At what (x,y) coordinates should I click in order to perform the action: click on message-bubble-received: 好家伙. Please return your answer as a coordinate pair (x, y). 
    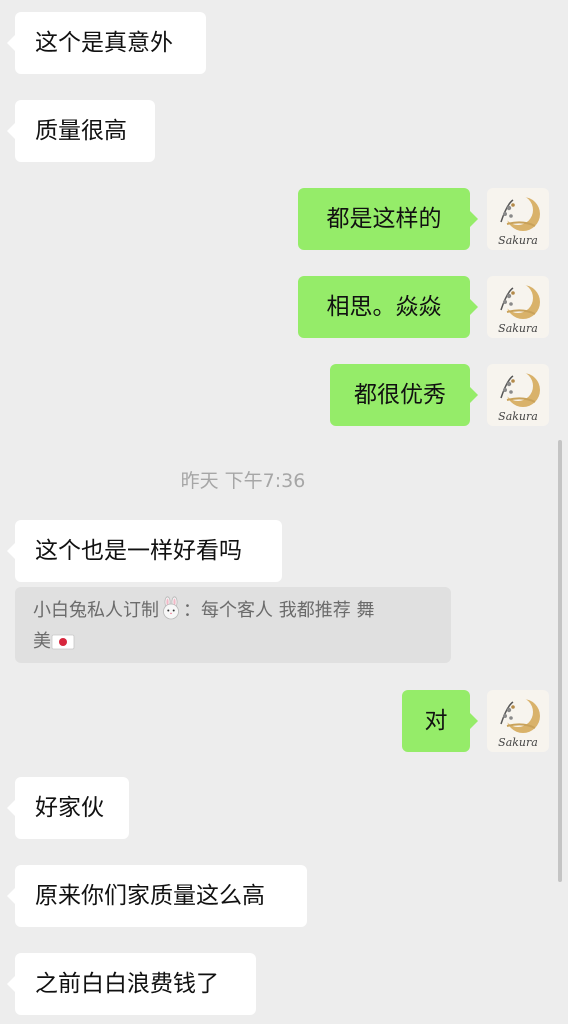
    Looking at the image, I should click on (68, 808).